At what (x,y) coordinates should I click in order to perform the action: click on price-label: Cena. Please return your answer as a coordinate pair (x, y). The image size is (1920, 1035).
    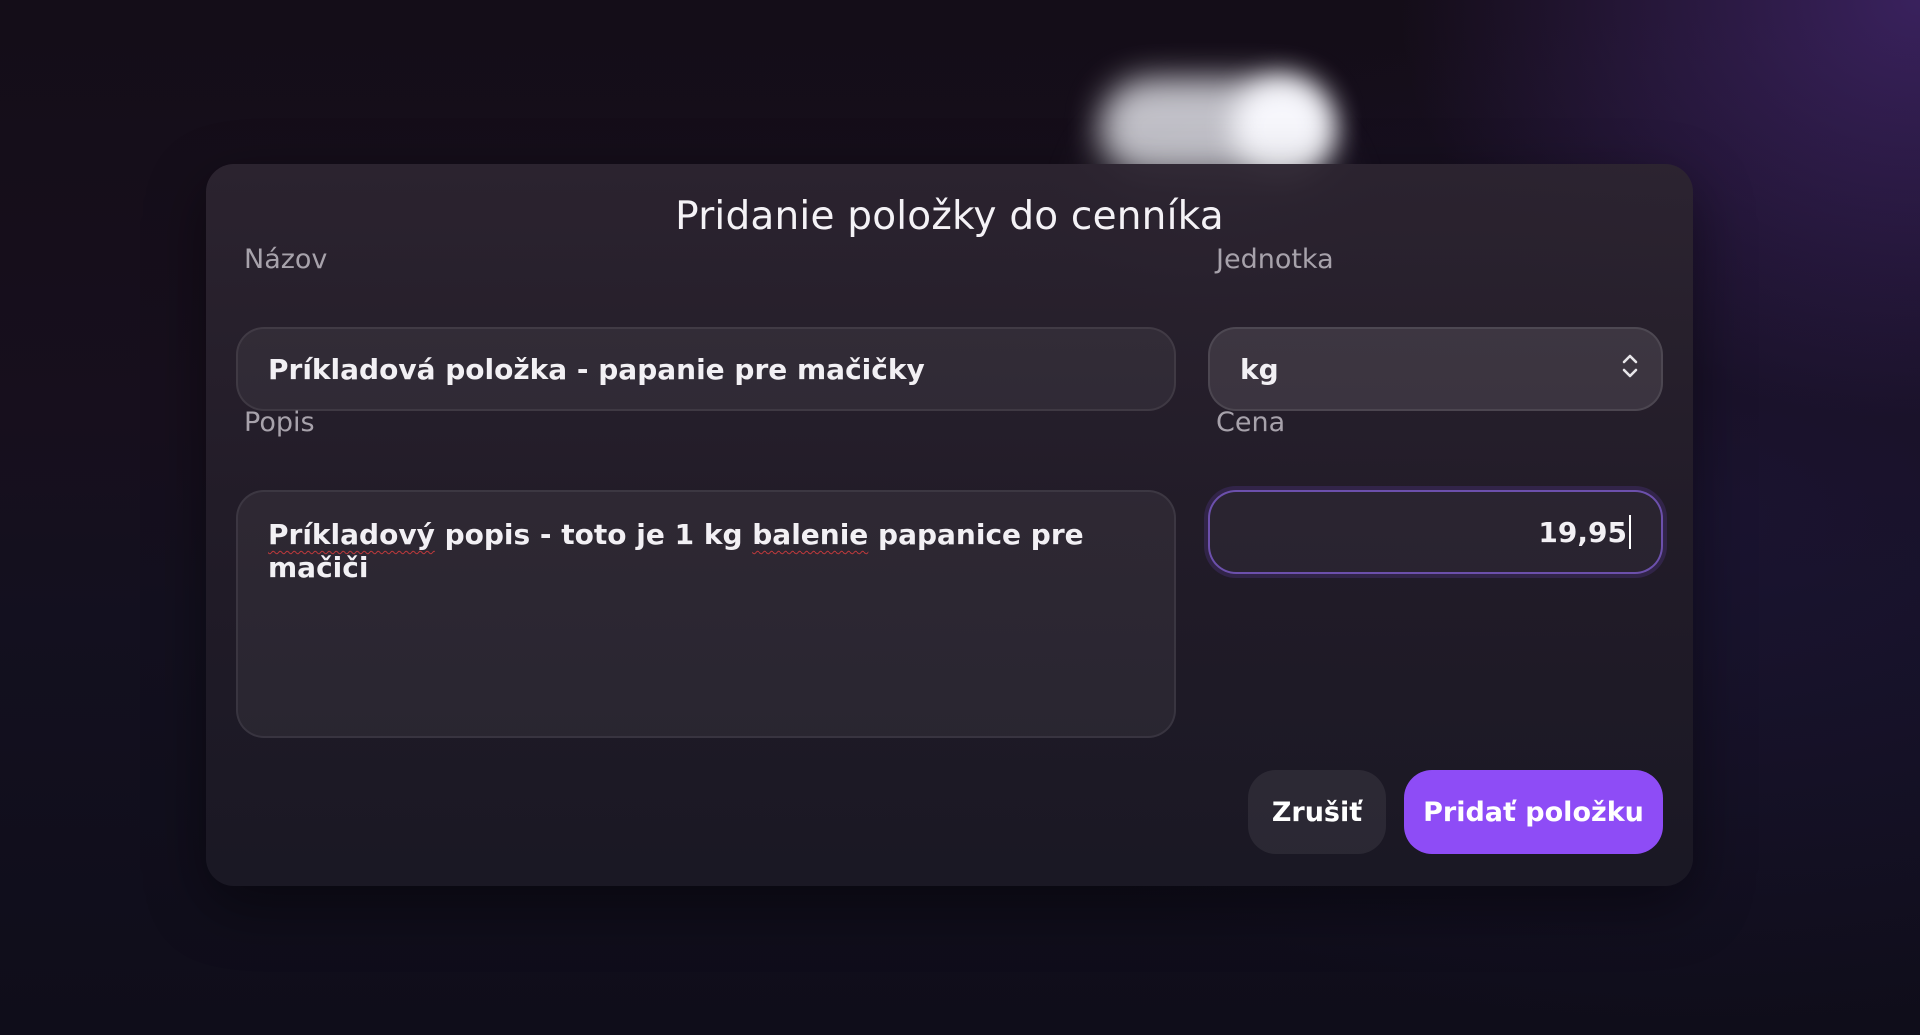
    Looking at the image, I should click on (1251, 422).